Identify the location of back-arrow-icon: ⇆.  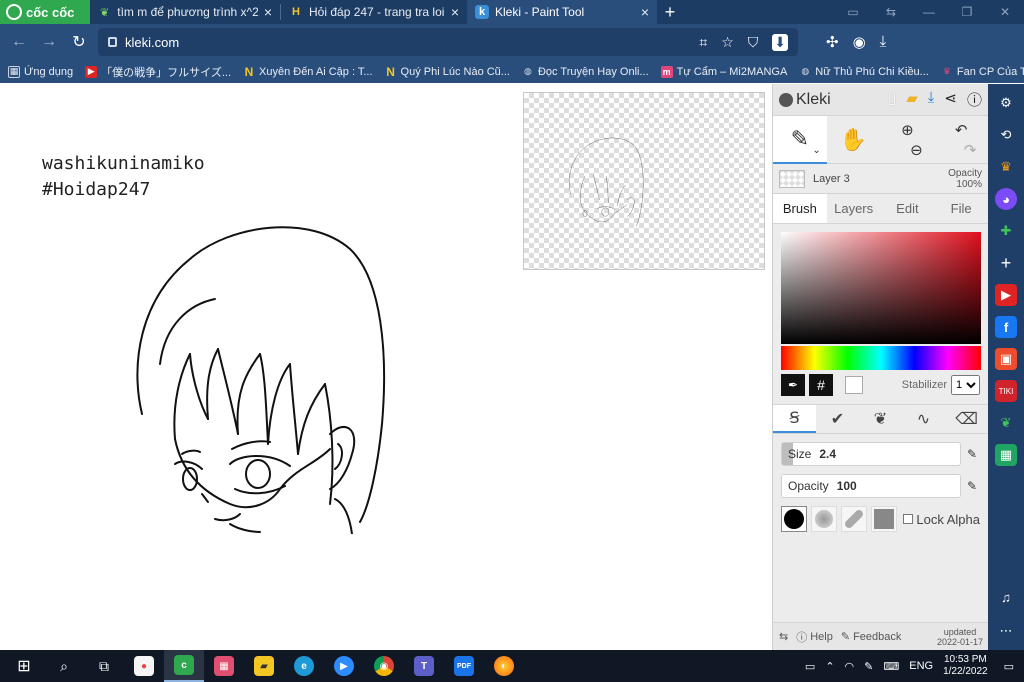
(891, 12).